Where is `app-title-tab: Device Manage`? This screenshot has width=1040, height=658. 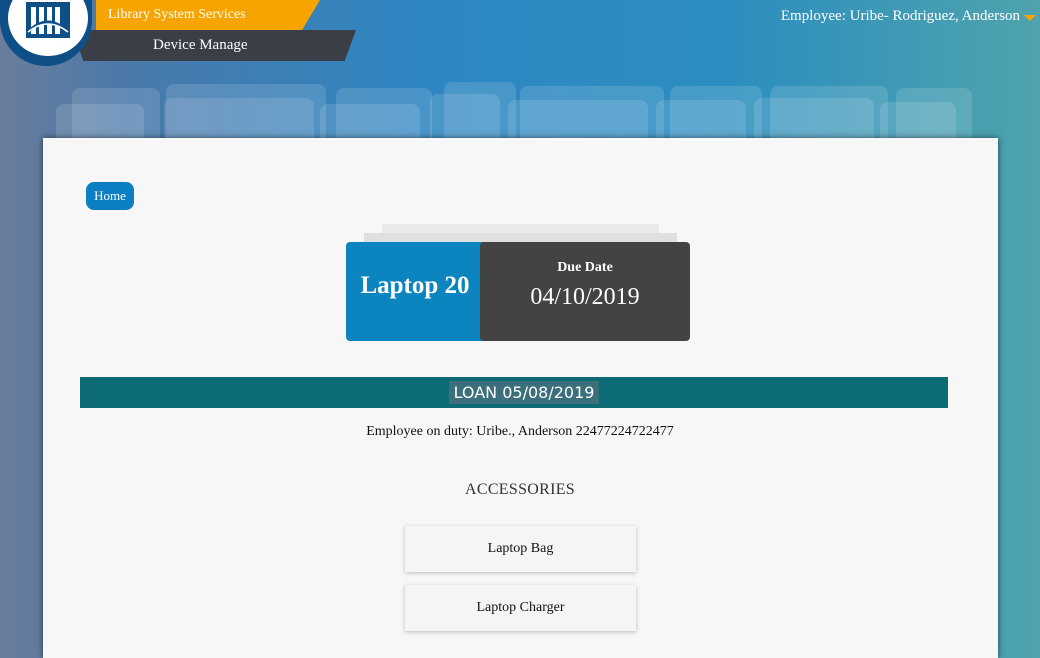
app-title-tab: Device Manage is located at coordinates (214, 45).